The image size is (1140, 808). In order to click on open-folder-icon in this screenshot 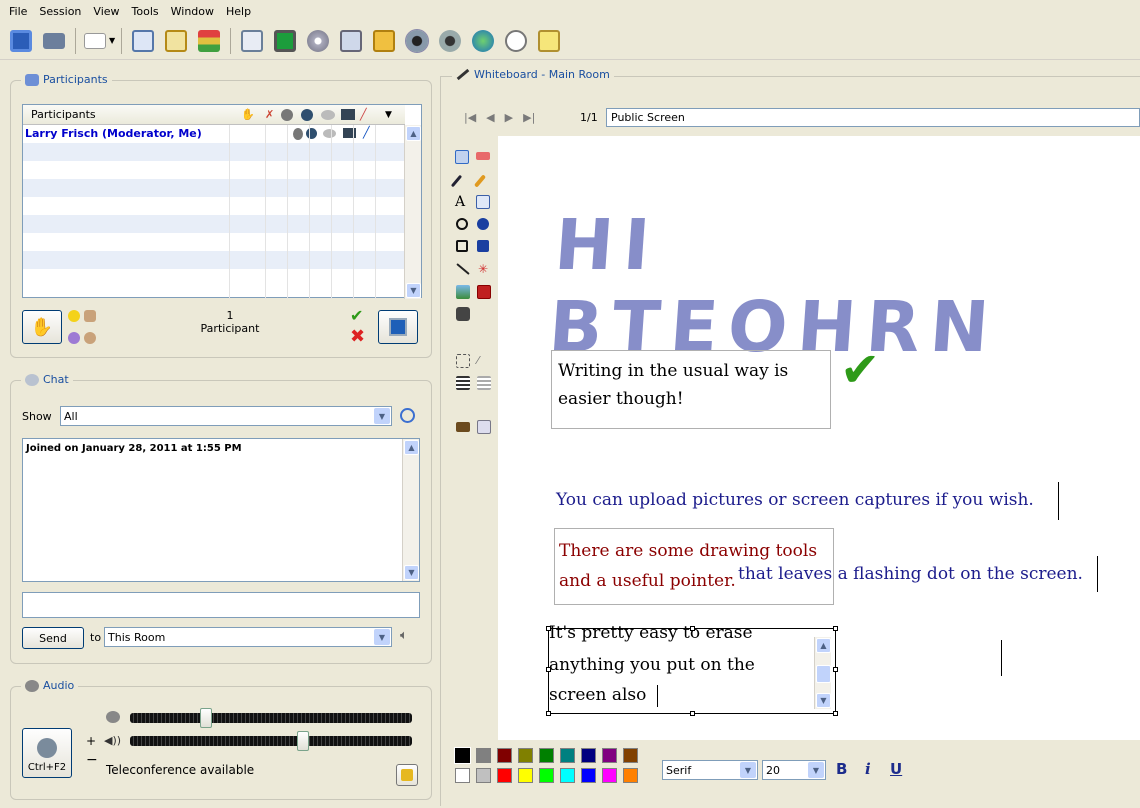, I will do `click(463, 427)`.